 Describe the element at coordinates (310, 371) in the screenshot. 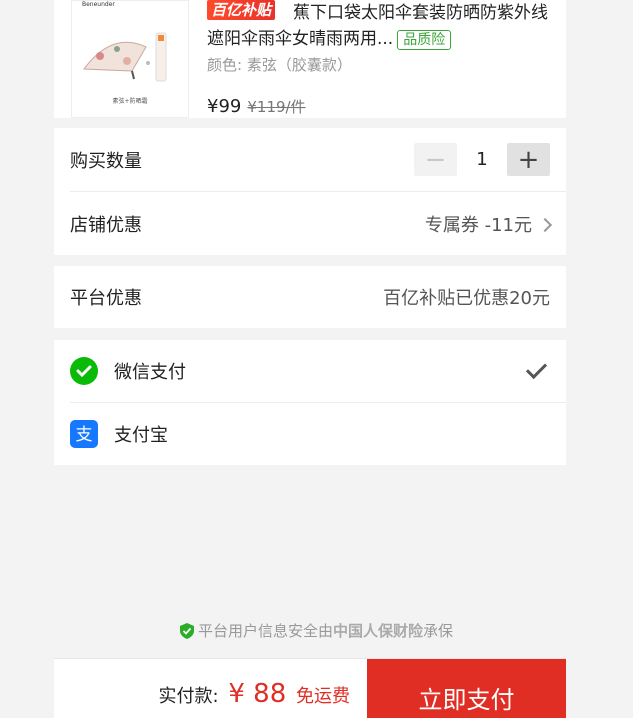

I see `payment-option-wechat: 微信支付` at that location.